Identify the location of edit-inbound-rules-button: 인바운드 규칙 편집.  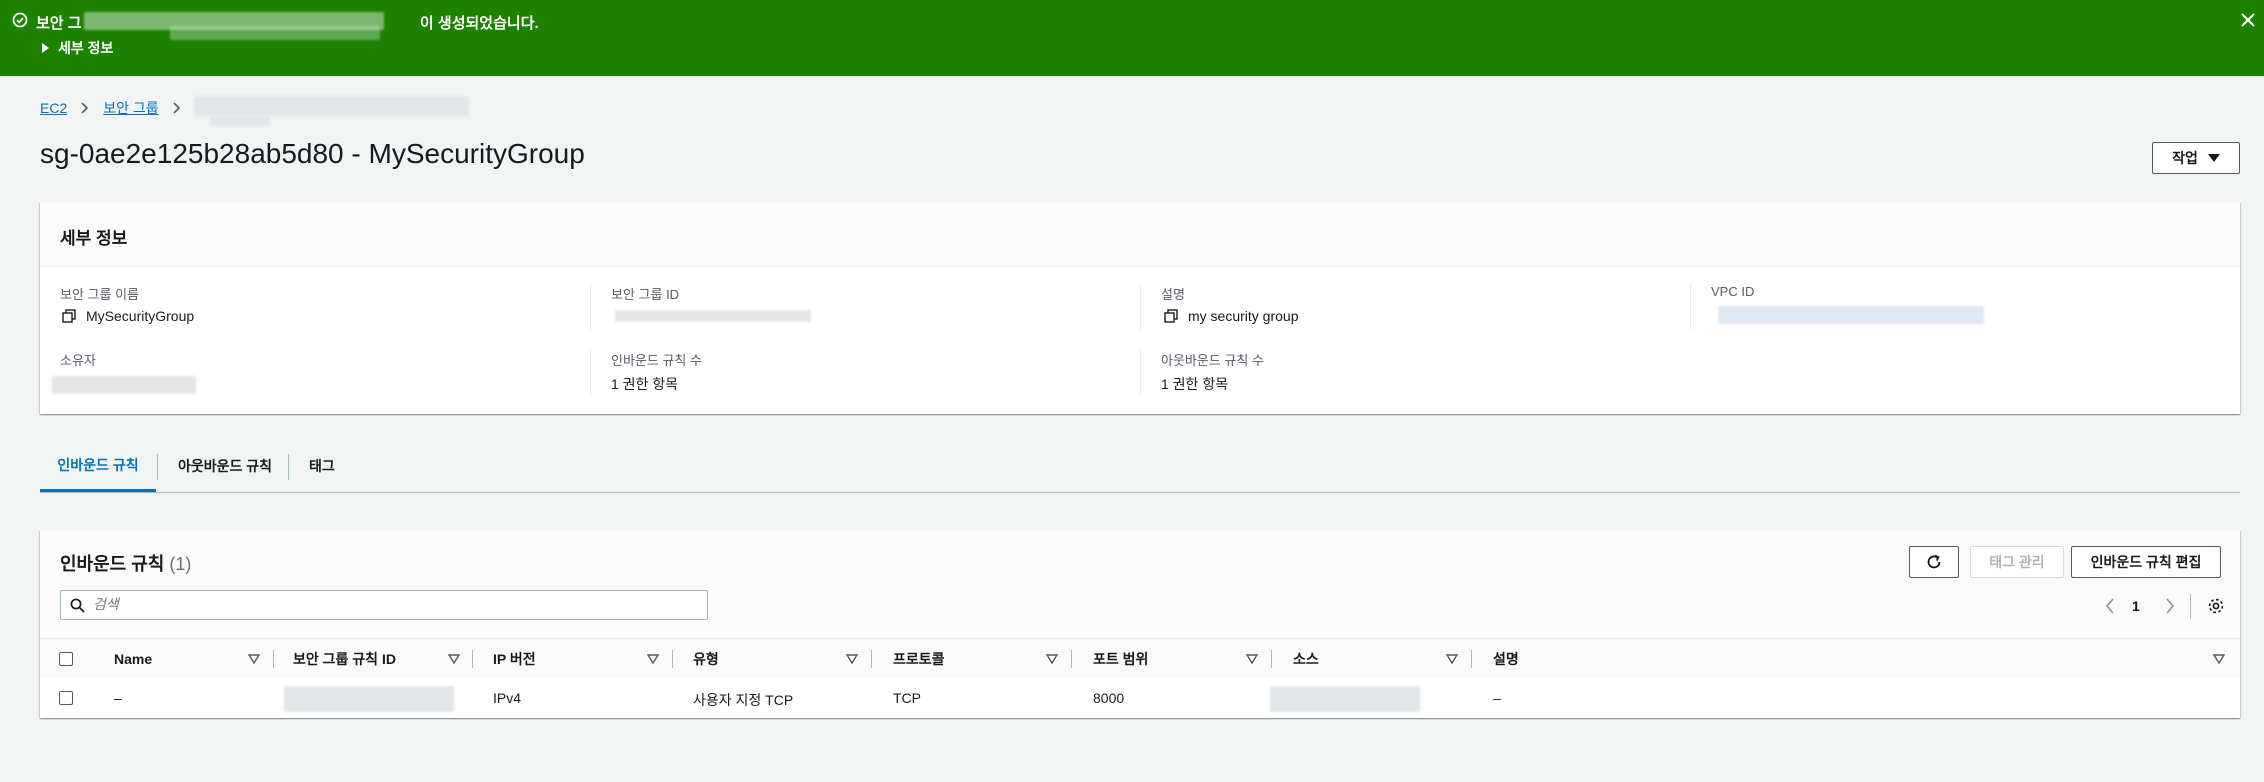
(2146, 562).